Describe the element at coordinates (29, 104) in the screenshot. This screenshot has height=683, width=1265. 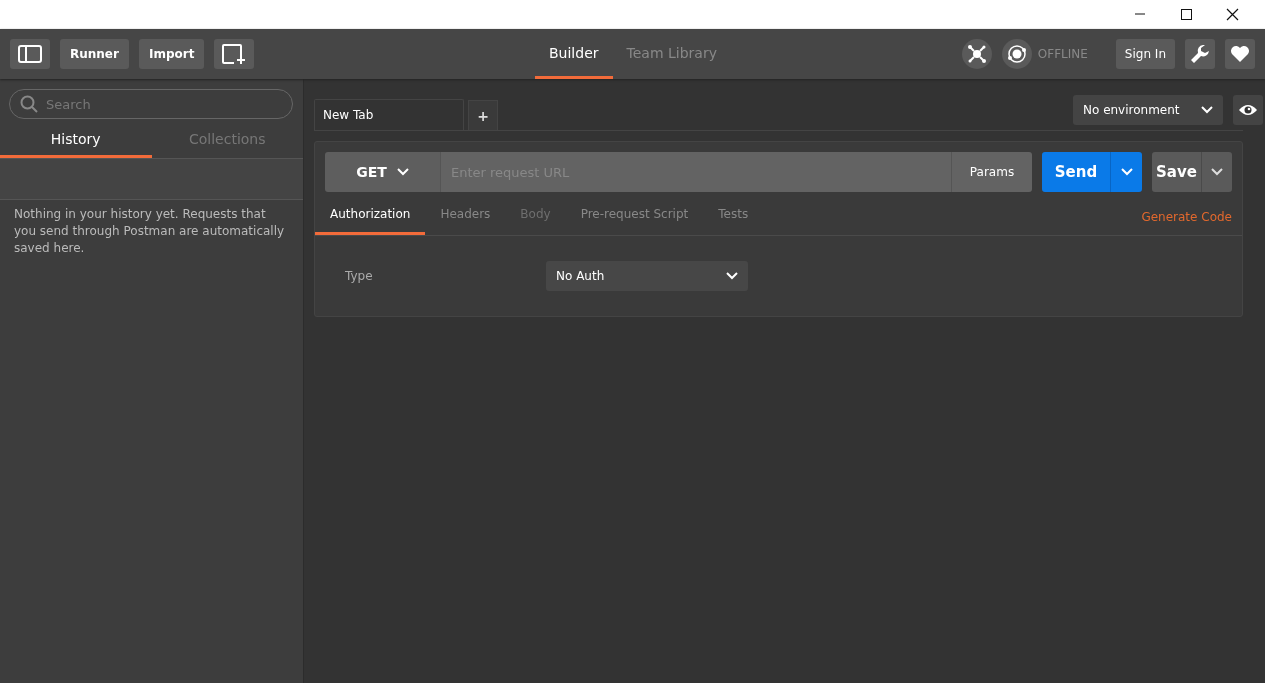
I see `search-icon` at that location.